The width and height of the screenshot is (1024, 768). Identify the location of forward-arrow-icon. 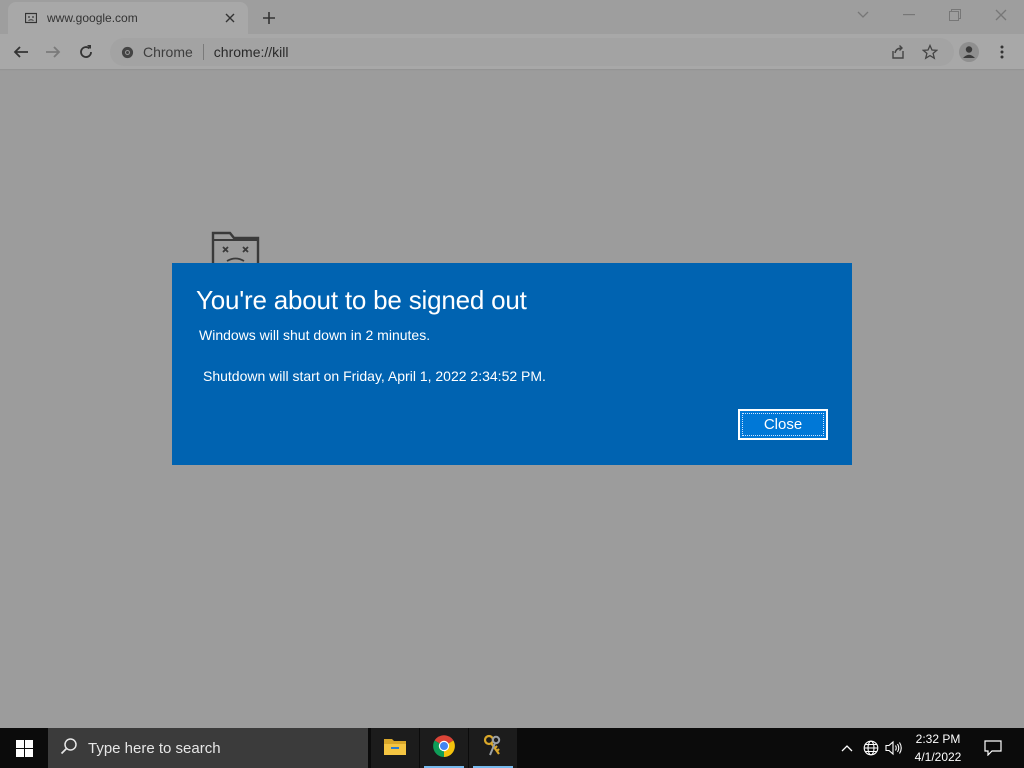
(53, 52).